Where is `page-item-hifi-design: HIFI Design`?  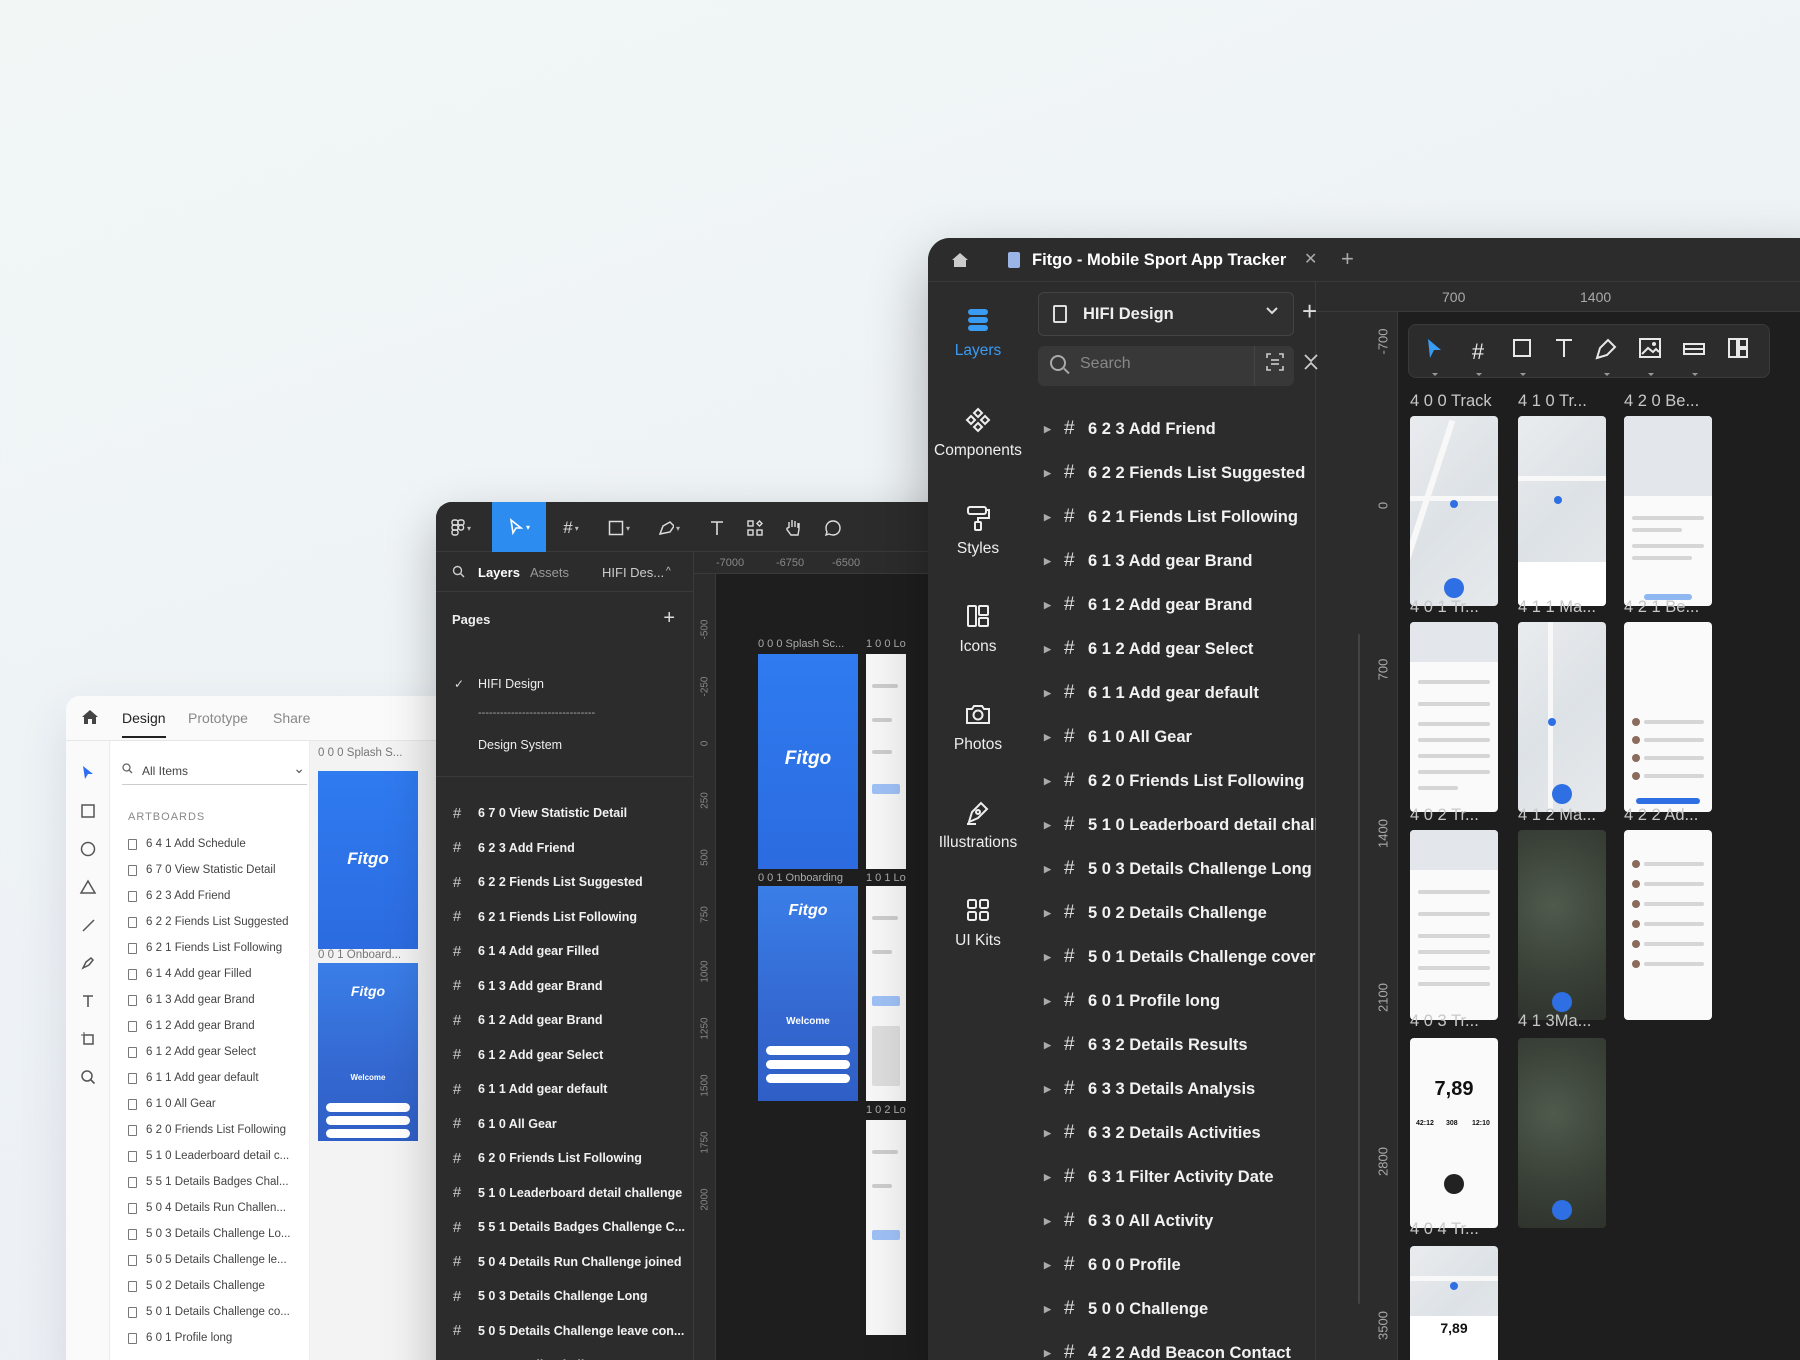
page-item-hifi-design: HIFI Design is located at coordinates (511, 684).